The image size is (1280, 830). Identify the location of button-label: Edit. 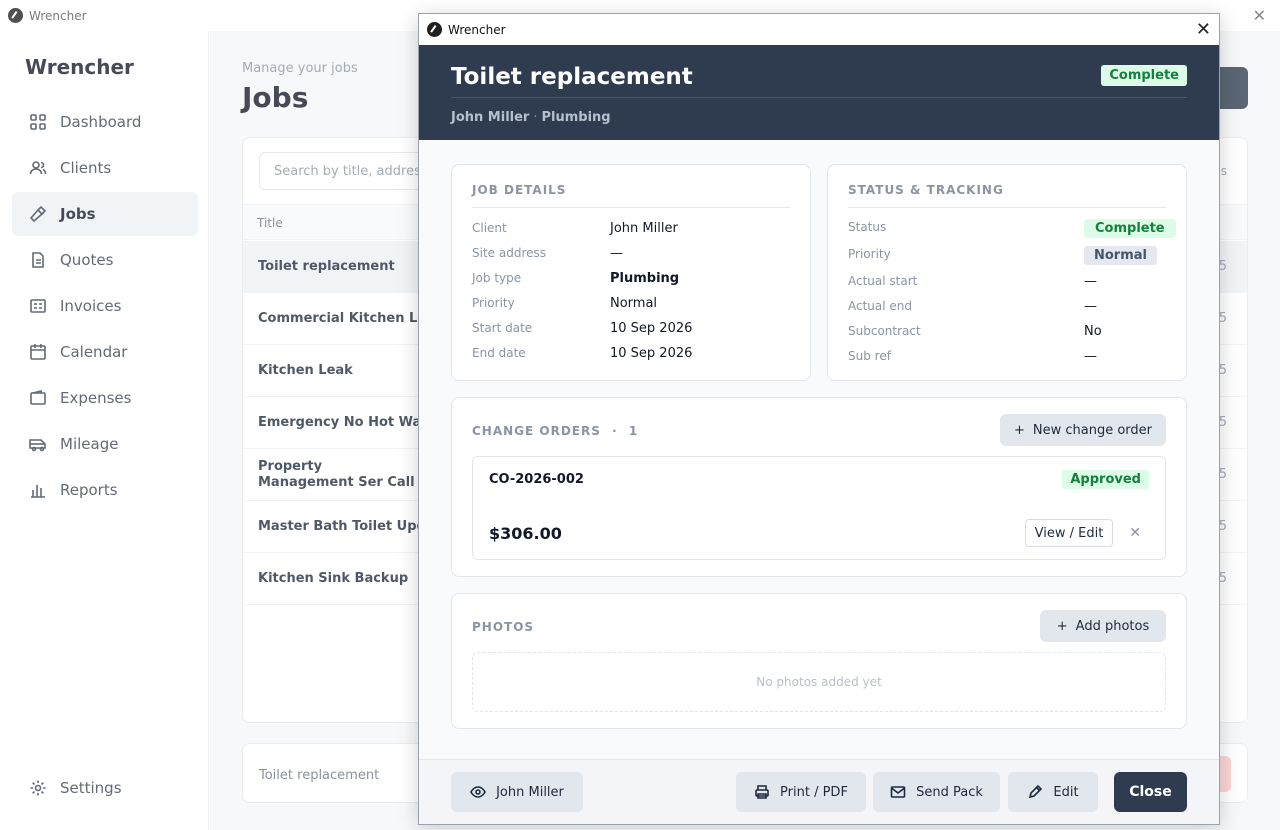
(1066, 792).